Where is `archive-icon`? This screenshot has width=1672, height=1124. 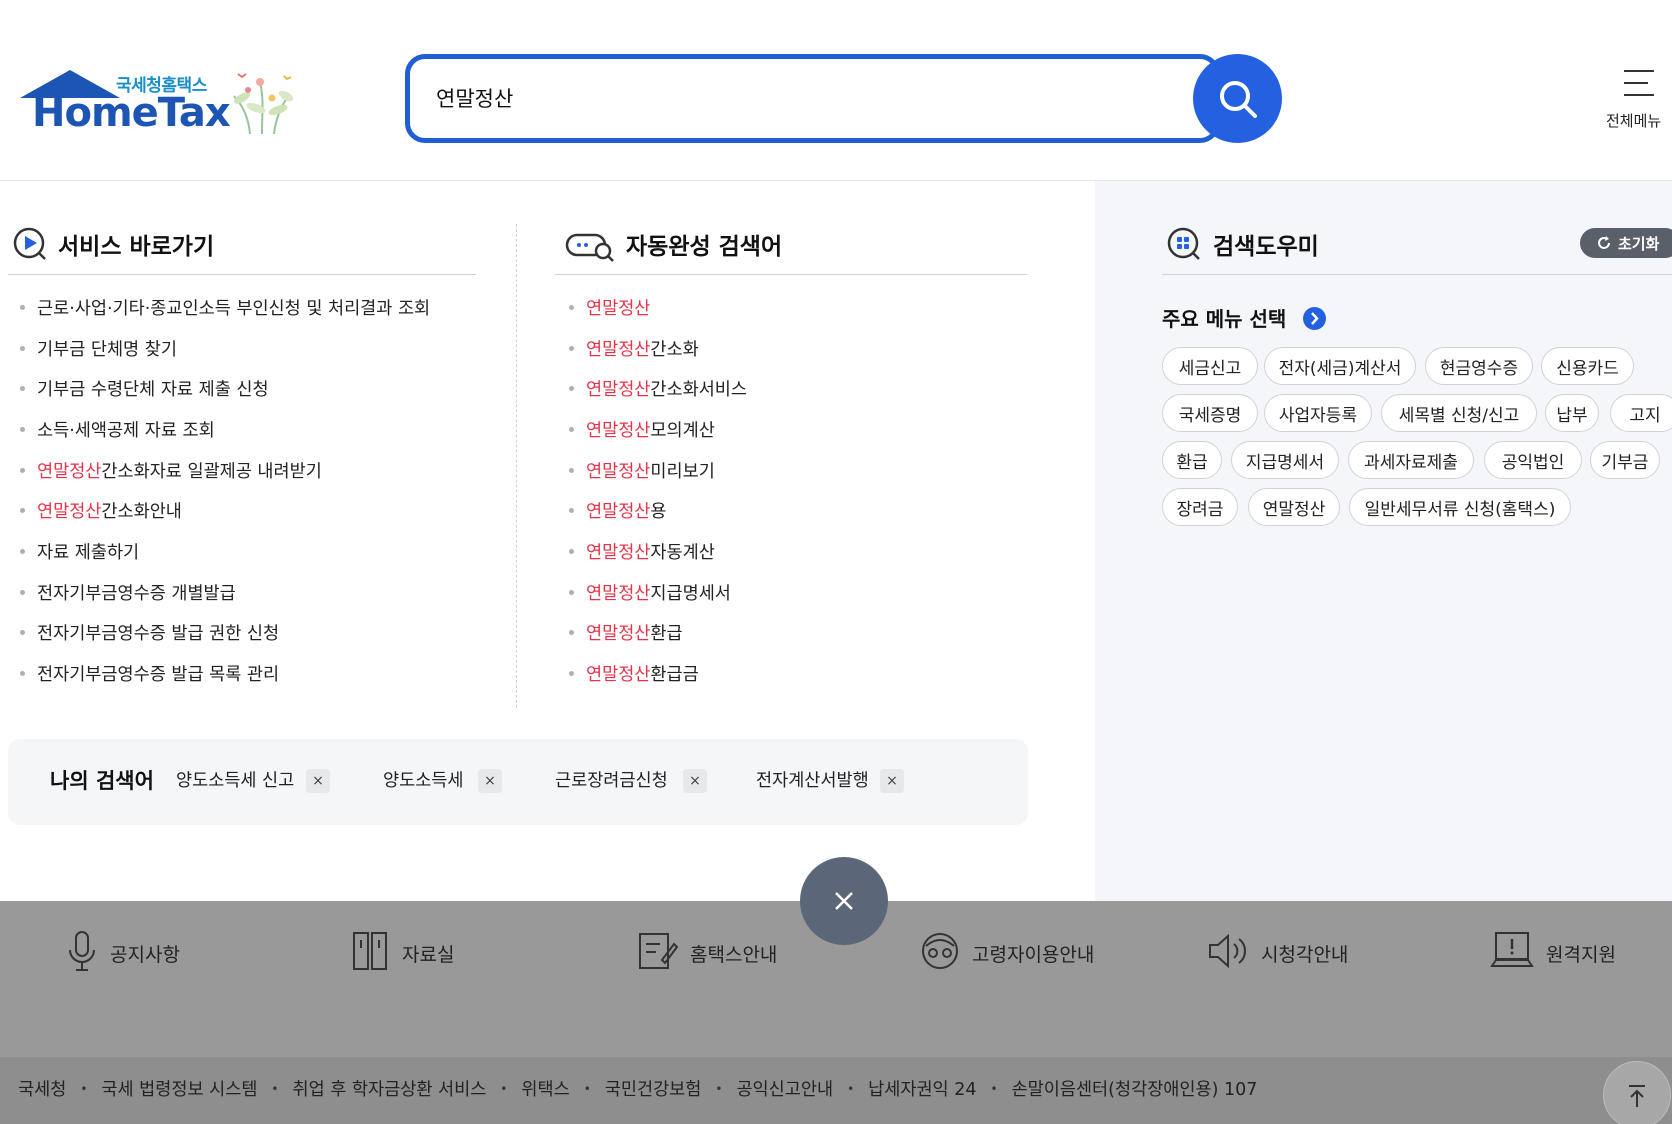 archive-icon is located at coordinates (377, 953).